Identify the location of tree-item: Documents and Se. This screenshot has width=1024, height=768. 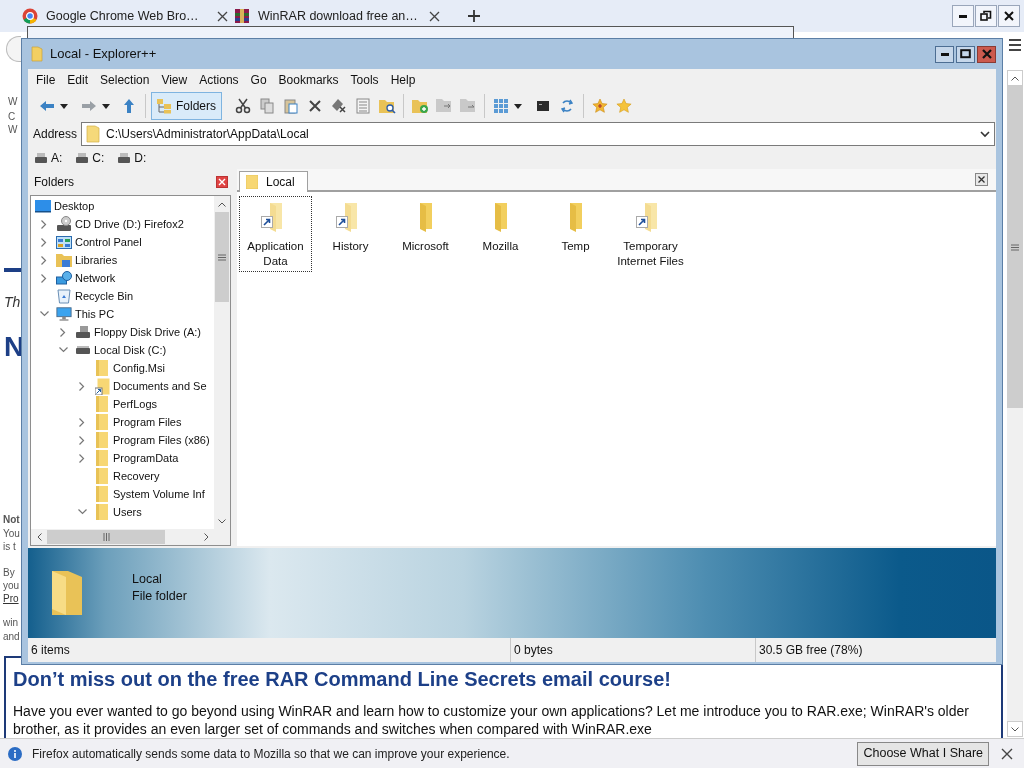
(122, 386).